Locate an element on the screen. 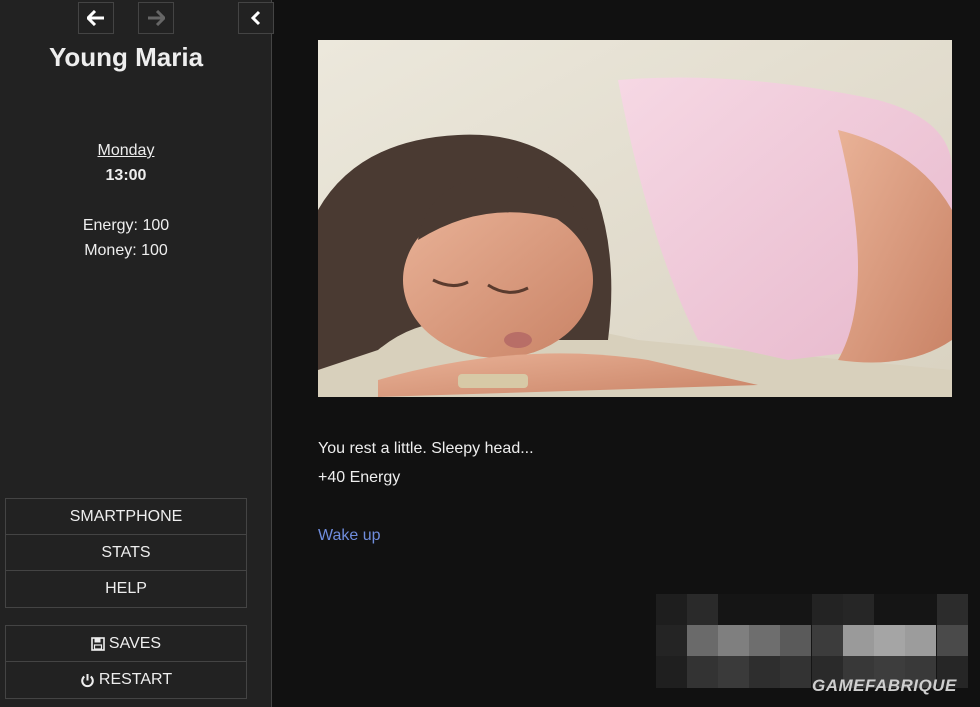 The image size is (980, 707). time-label: 13:00 is located at coordinates (126, 175).